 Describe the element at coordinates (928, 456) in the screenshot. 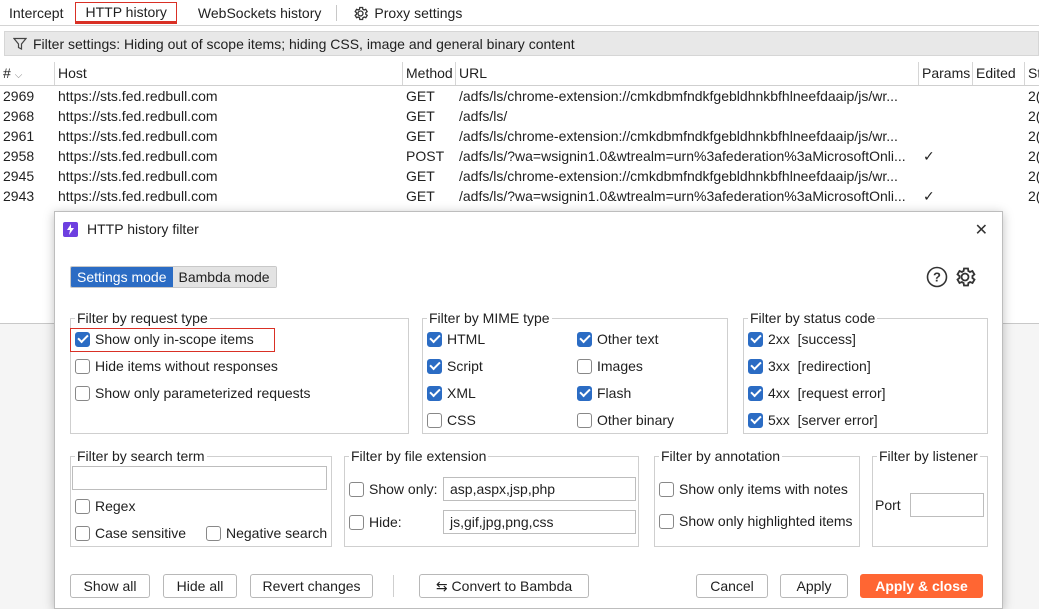

I see `listener-title: Filter by listener` at that location.